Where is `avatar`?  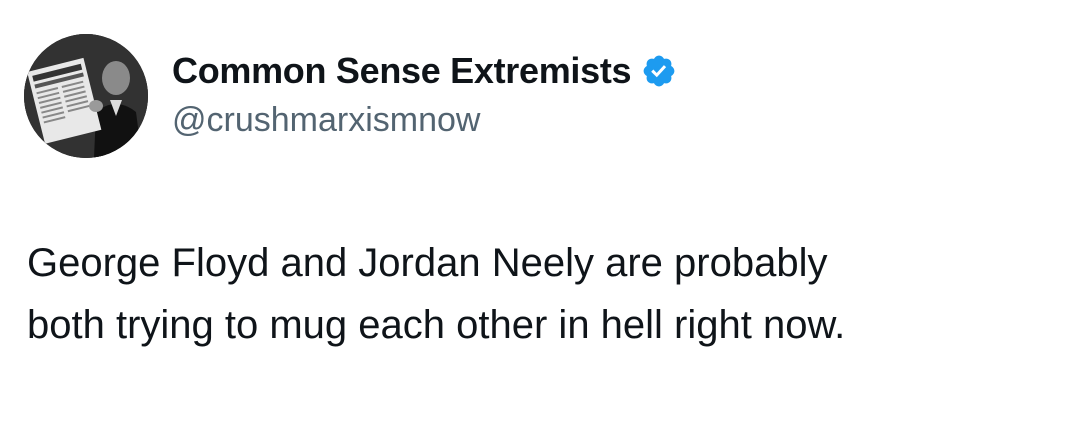 avatar is located at coordinates (86, 96).